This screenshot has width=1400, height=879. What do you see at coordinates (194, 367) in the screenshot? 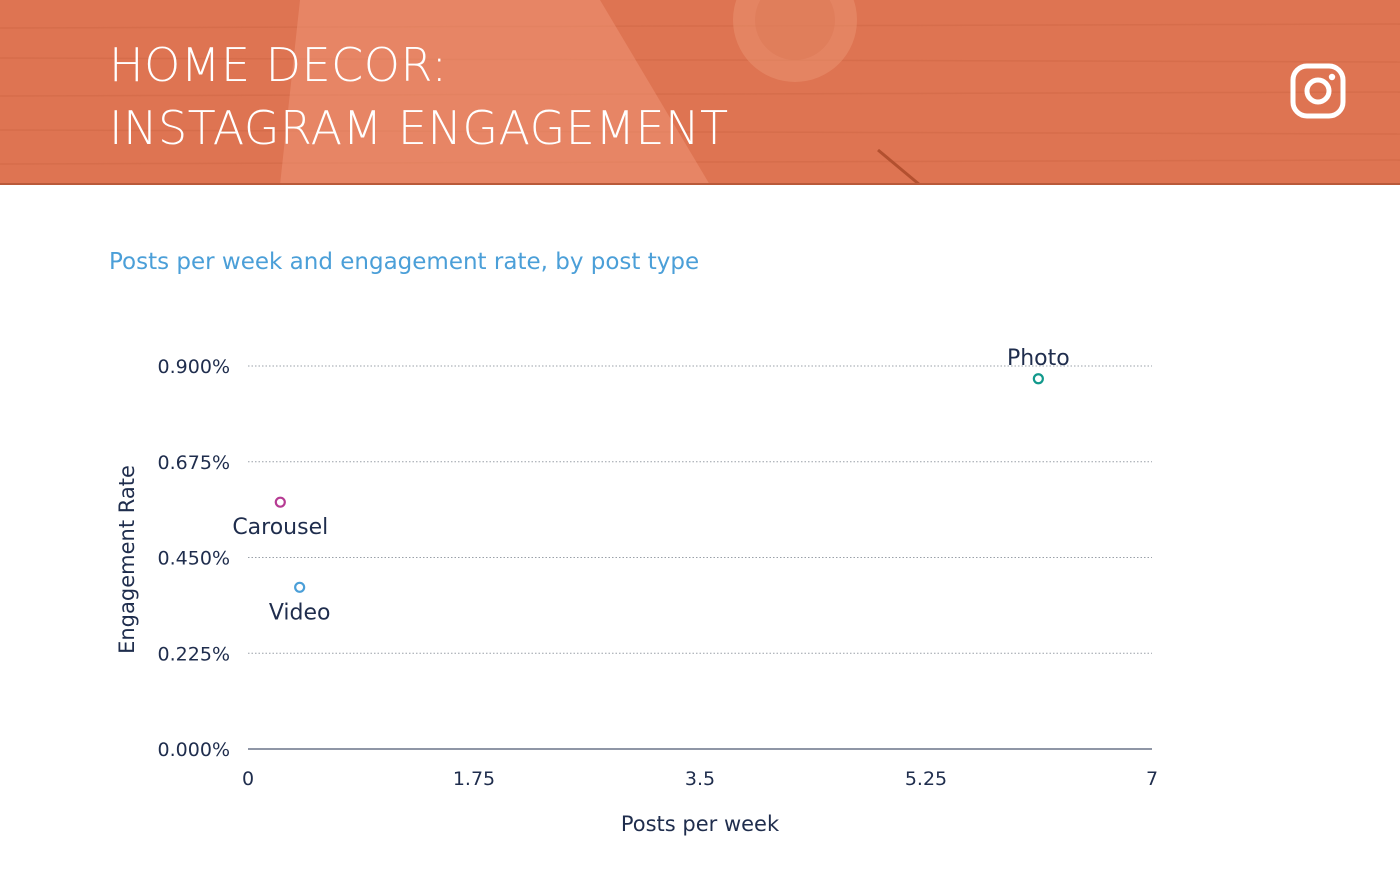
I see `y-tick-label: 0.900%` at bounding box center [194, 367].